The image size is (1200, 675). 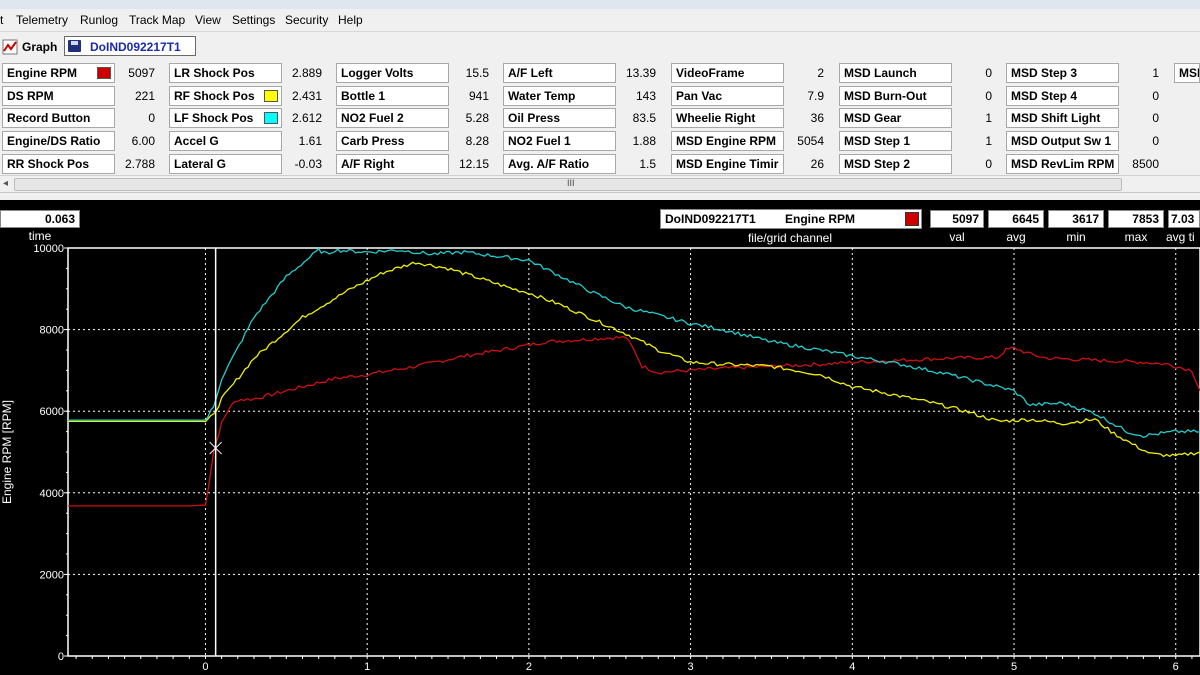 I want to click on channel-label-msd-engine-timir: MSD Engine Timir, so click(x=727, y=164).